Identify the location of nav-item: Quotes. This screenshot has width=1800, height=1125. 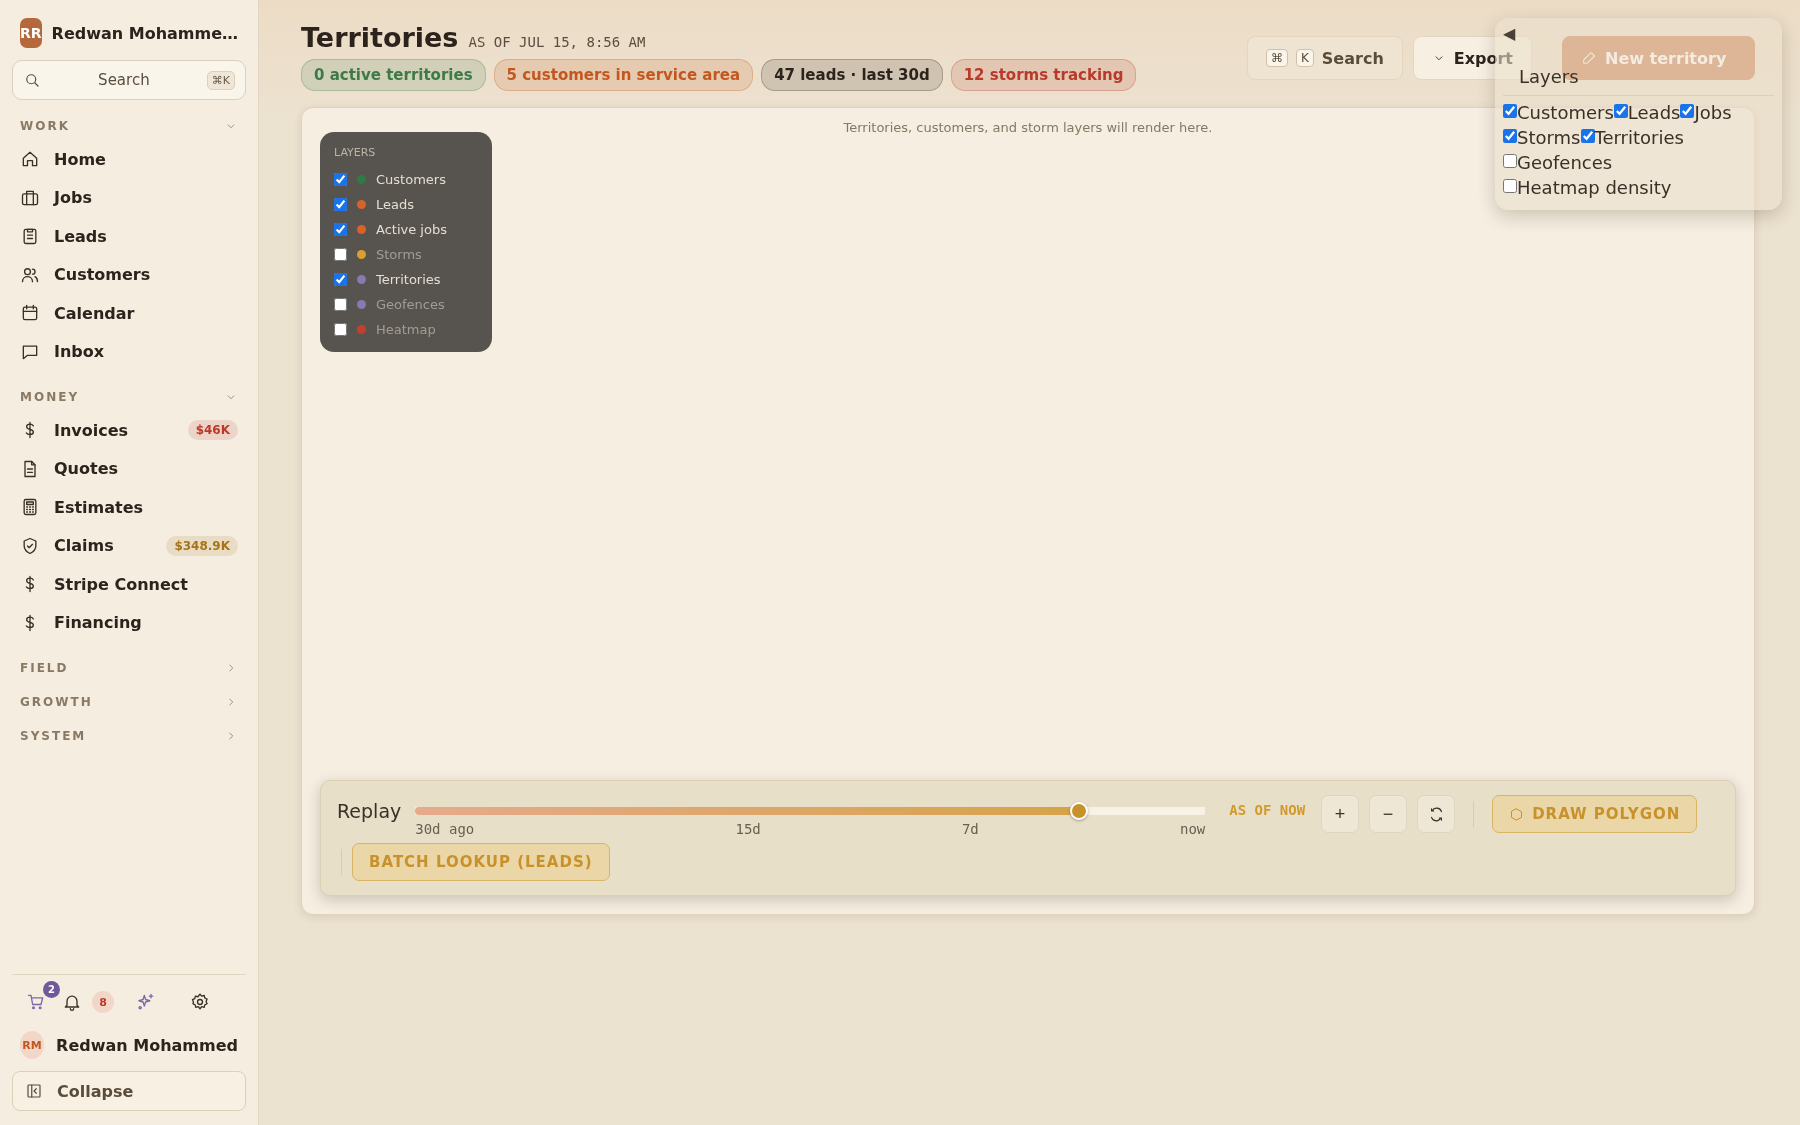
(129, 468).